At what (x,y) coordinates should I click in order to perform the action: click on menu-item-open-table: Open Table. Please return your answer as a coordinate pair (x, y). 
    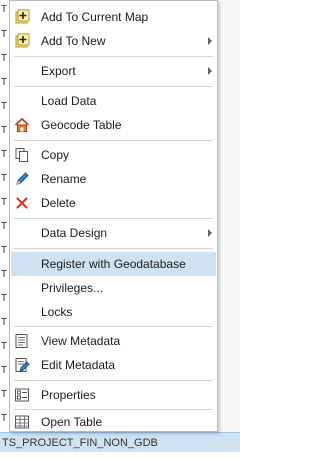
    Looking at the image, I should click on (113, 422).